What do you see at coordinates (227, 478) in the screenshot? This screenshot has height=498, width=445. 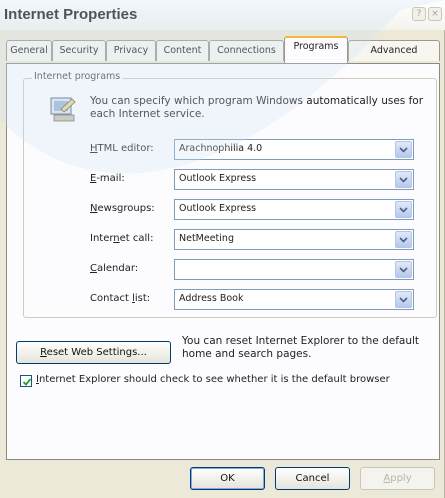 I see `ok-button: OK` at bounding box center [227, 478].